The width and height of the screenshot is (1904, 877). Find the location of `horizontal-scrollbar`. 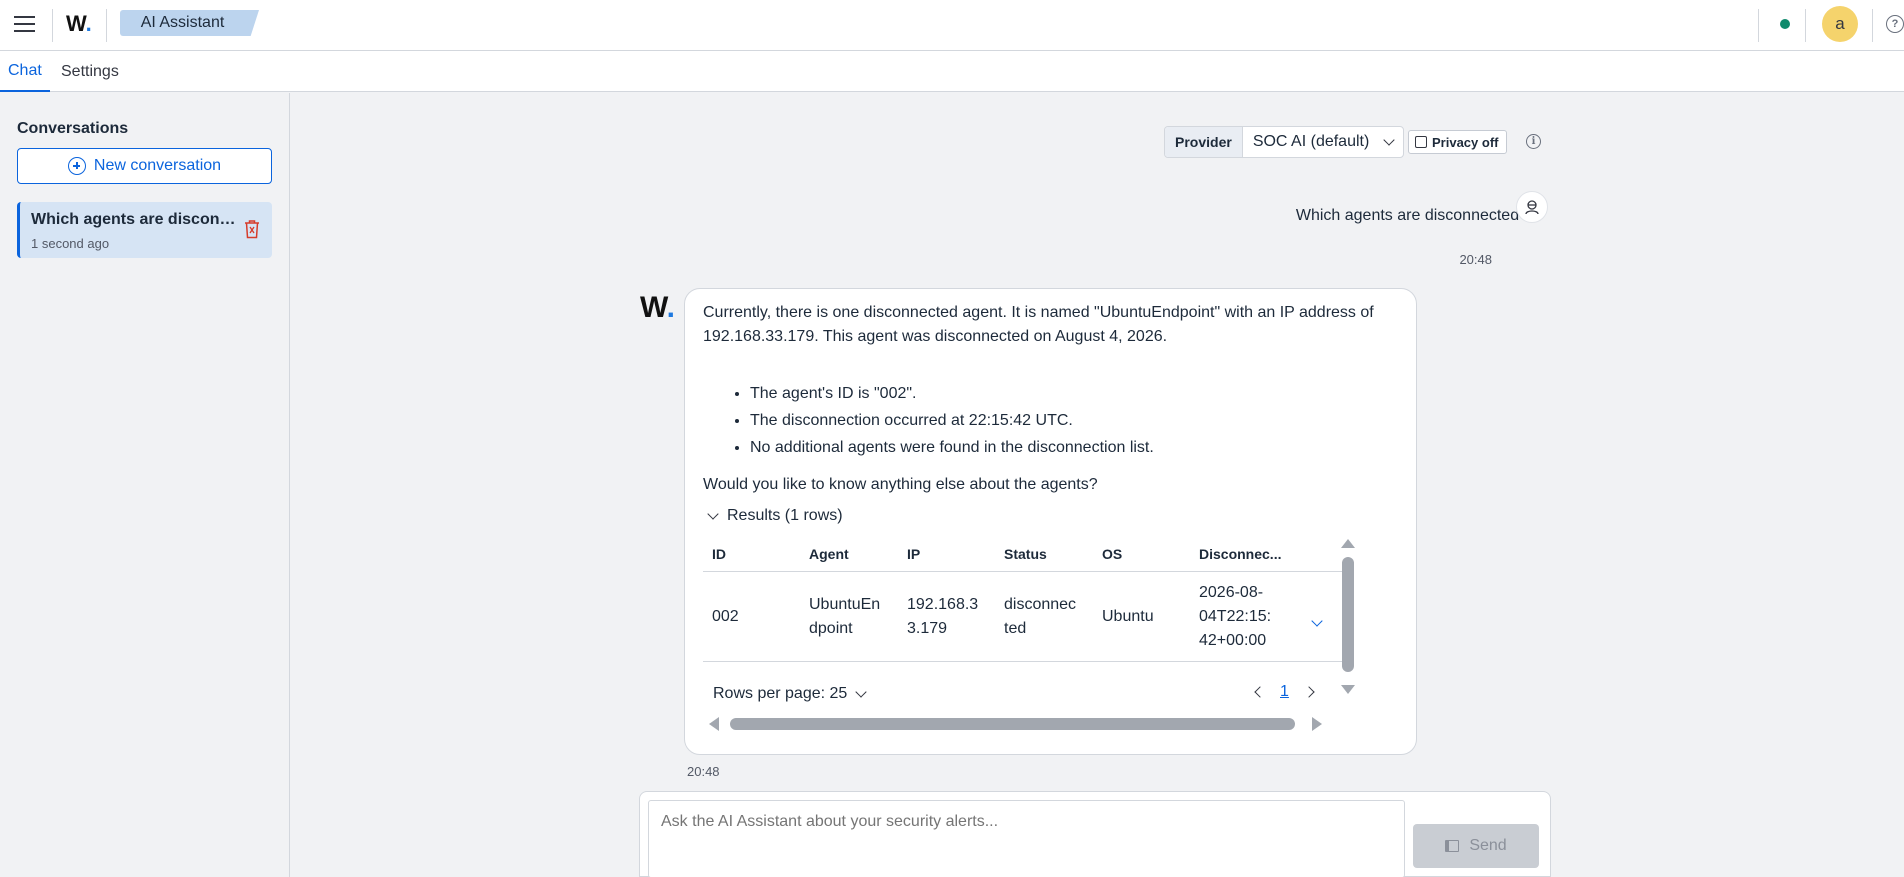

horizontal-scrollbar is located at coordinates (1012, 724).